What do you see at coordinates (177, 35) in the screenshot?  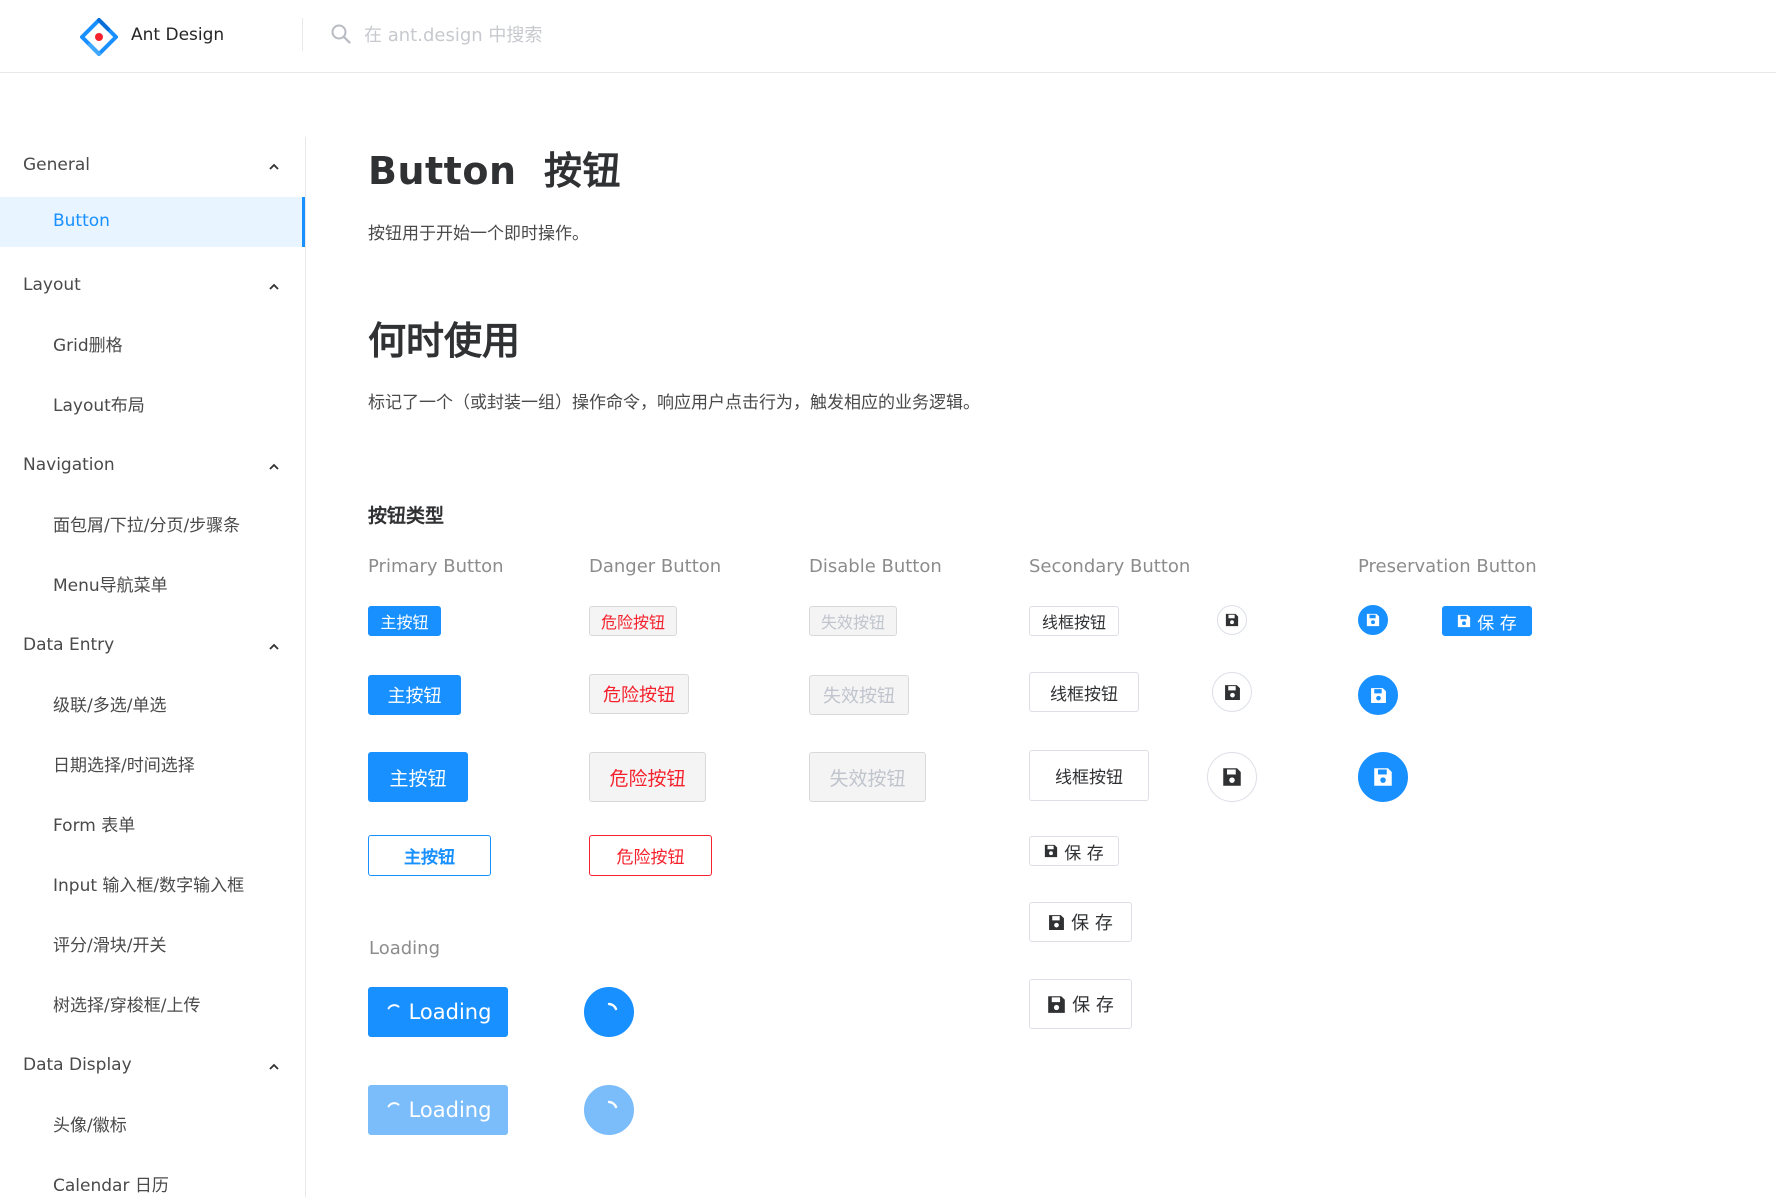 I see `brand-name: Ant Design` at bounding box center [177, 35].